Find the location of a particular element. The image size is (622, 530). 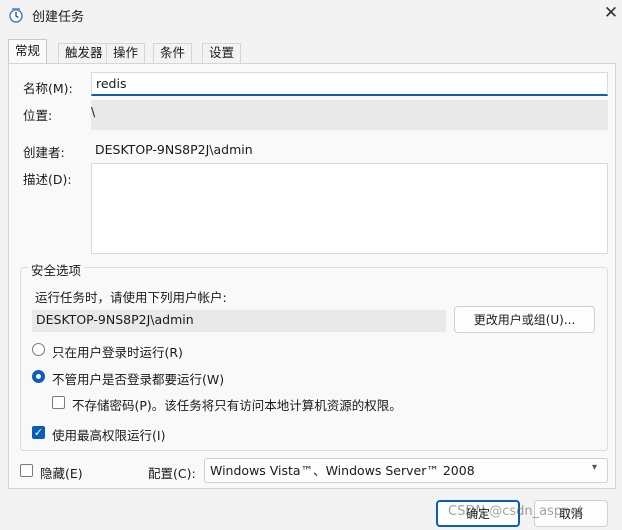

config-label: 配置(C): is located at coordinates (172, 473).